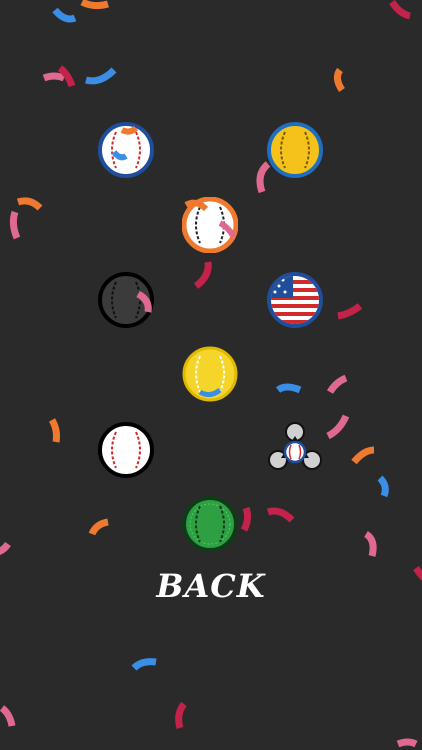 Image resolution: width=422 pixels, height=750 pixels. What do you see at coordinates (211, 586) in the screenshot?
I see `back-button: BACK` at bounding box center [211, 586].